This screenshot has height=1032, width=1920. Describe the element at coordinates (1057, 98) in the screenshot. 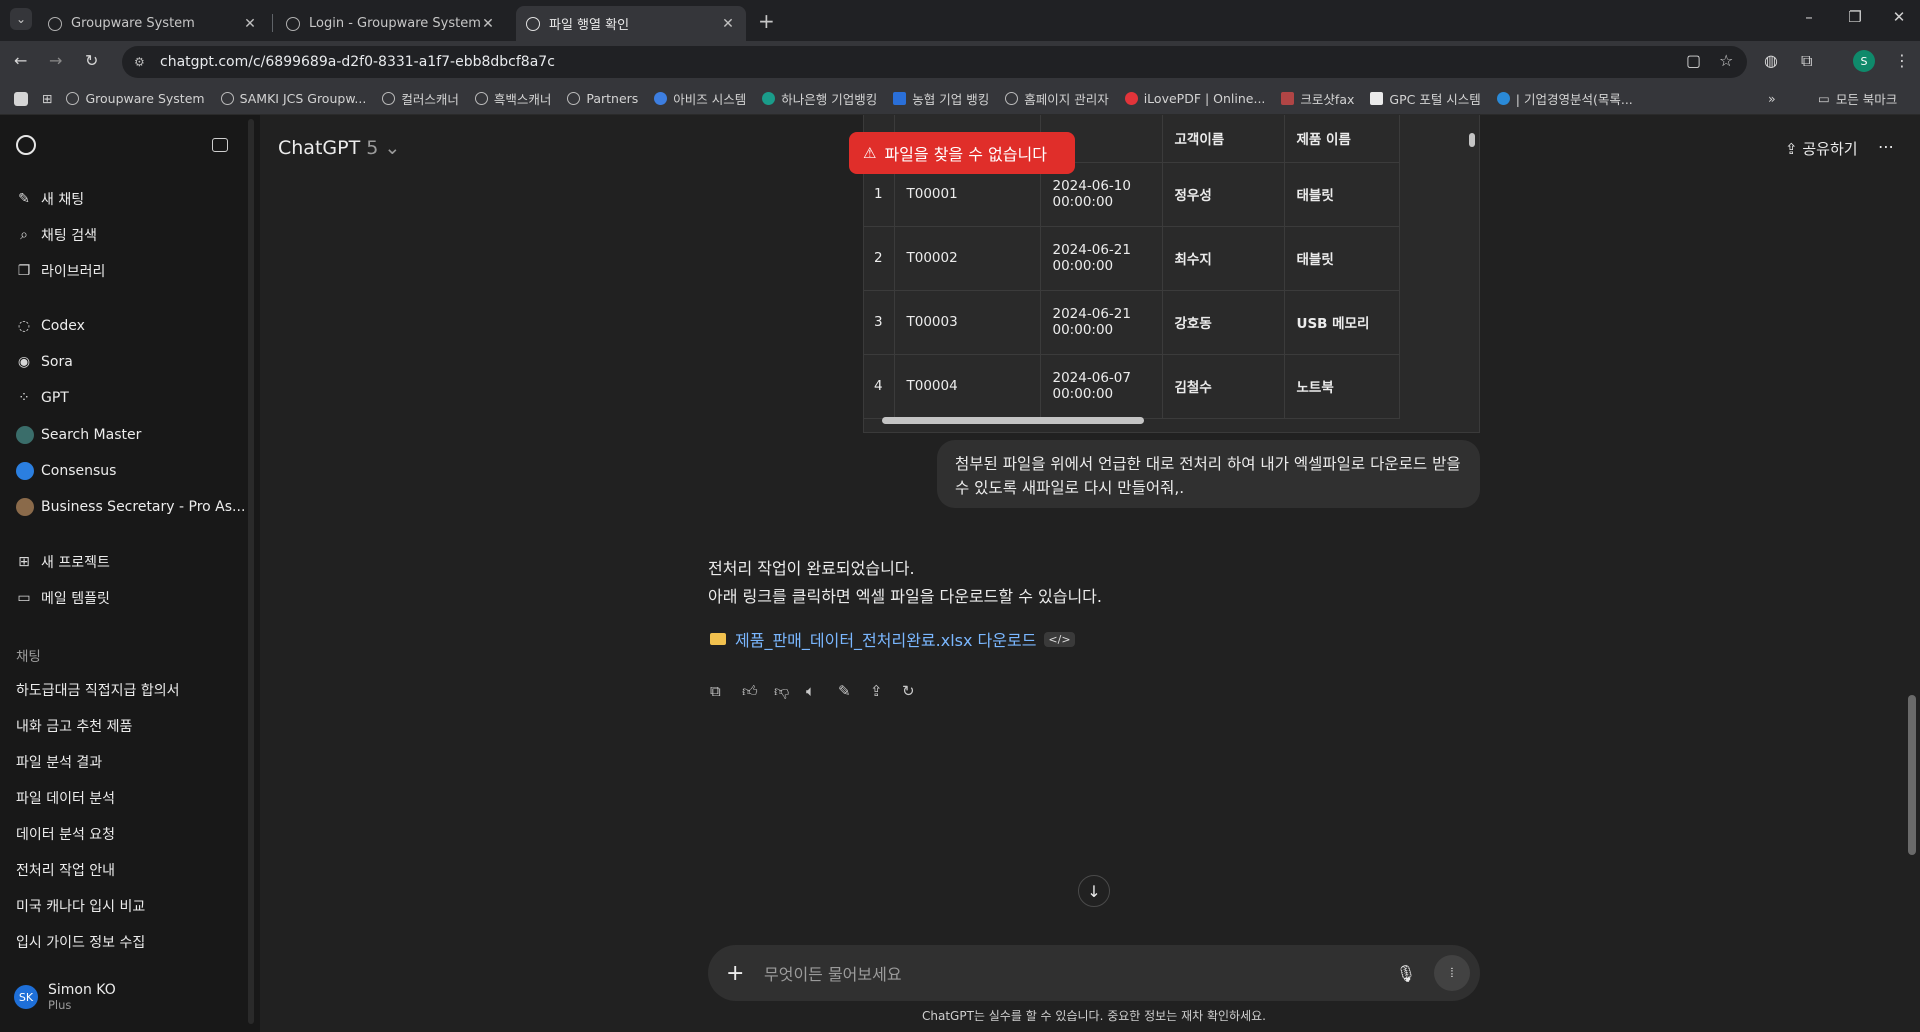

I see `bookmark-item: 홈페이지 관리자` at that location.